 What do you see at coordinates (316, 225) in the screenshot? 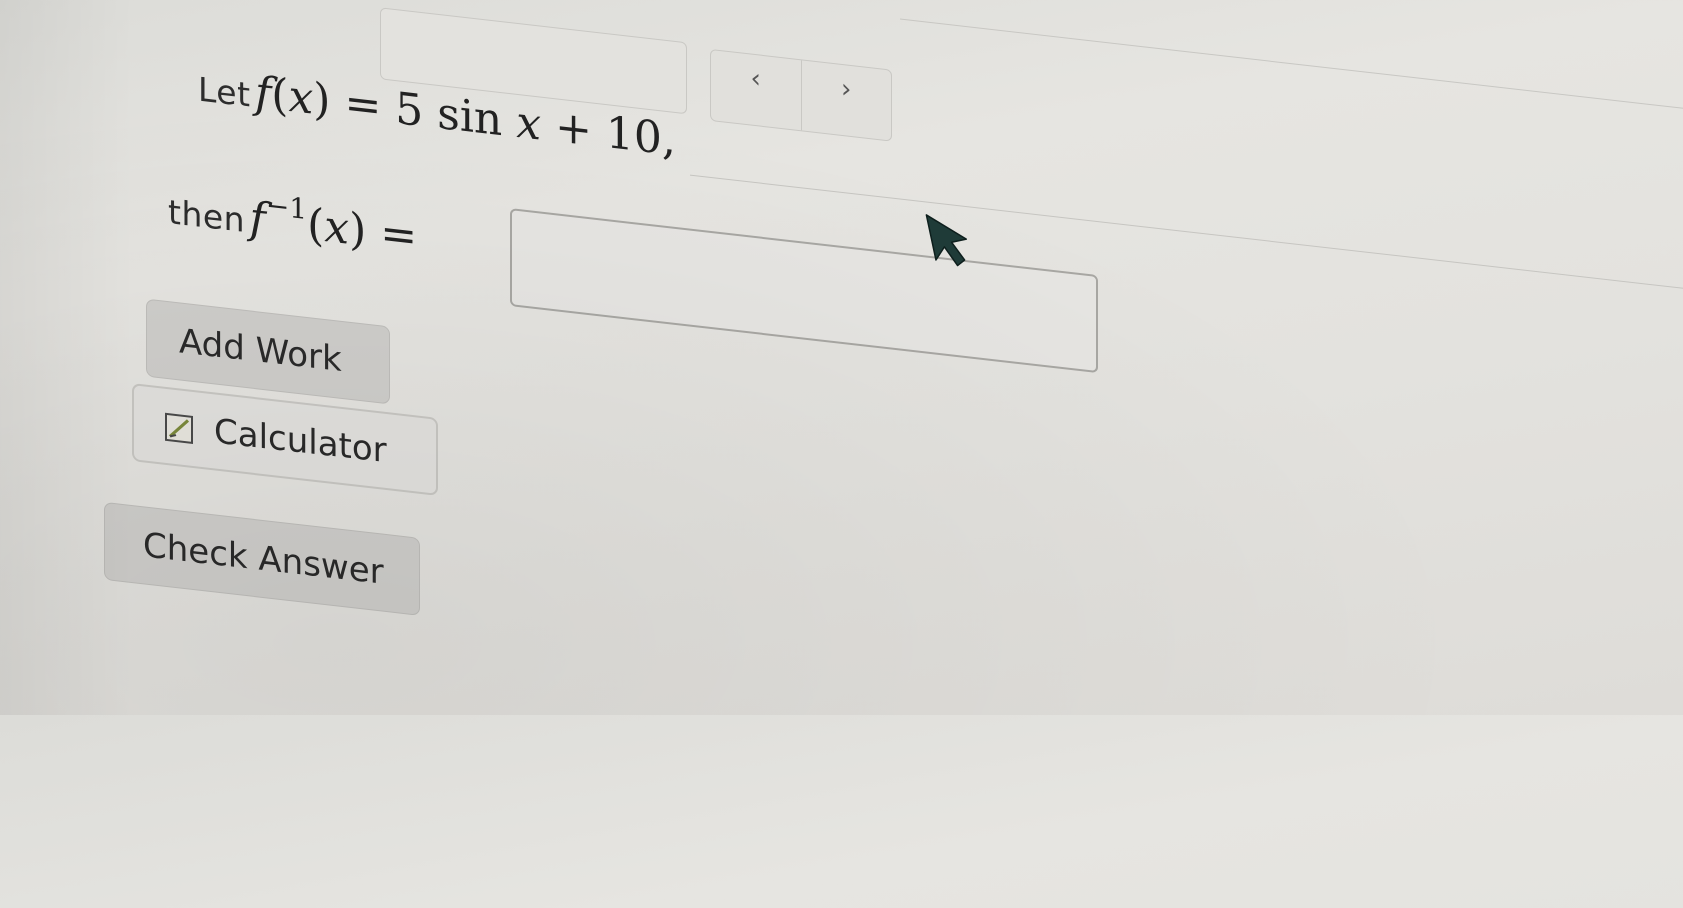
I see `inverse-open-paren: (` at bounding box center [316, 225].